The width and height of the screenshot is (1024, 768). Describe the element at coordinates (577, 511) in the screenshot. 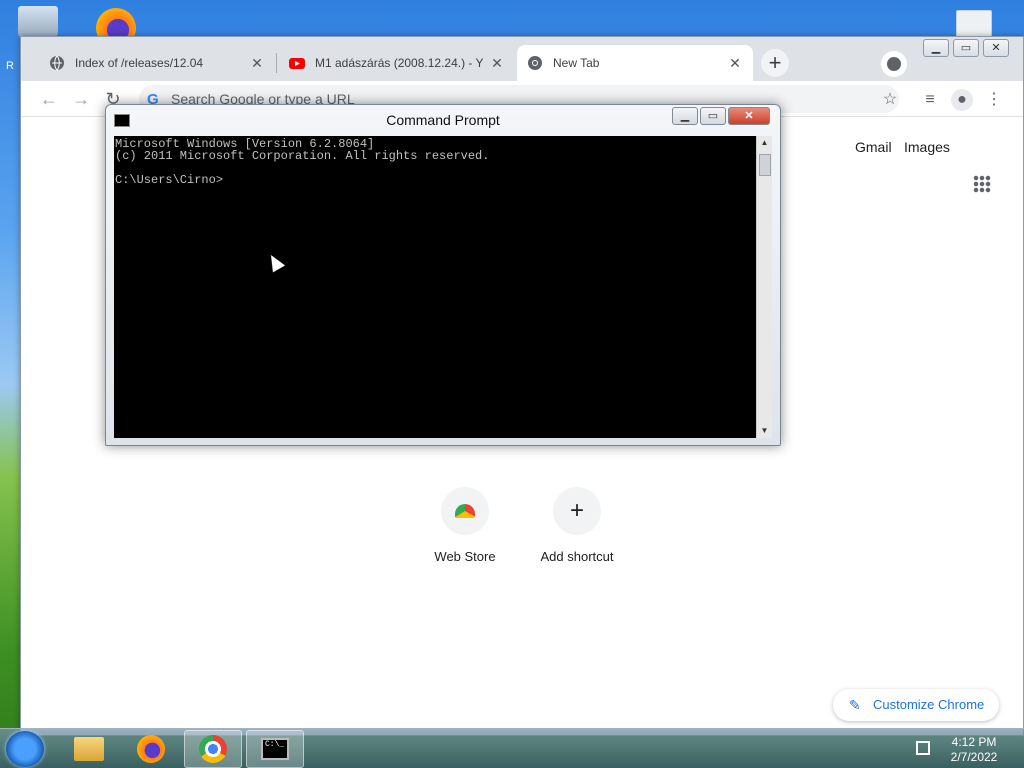

I see `plus-icon: +` at that location.